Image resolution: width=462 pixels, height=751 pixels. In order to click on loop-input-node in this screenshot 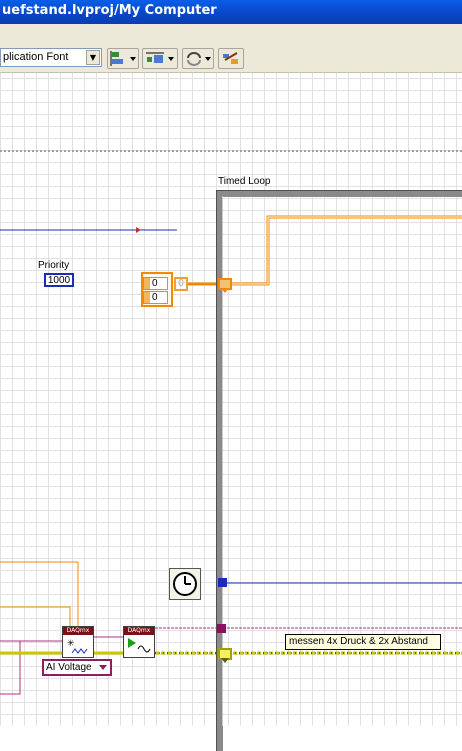, I will do `click(225, 285)`.